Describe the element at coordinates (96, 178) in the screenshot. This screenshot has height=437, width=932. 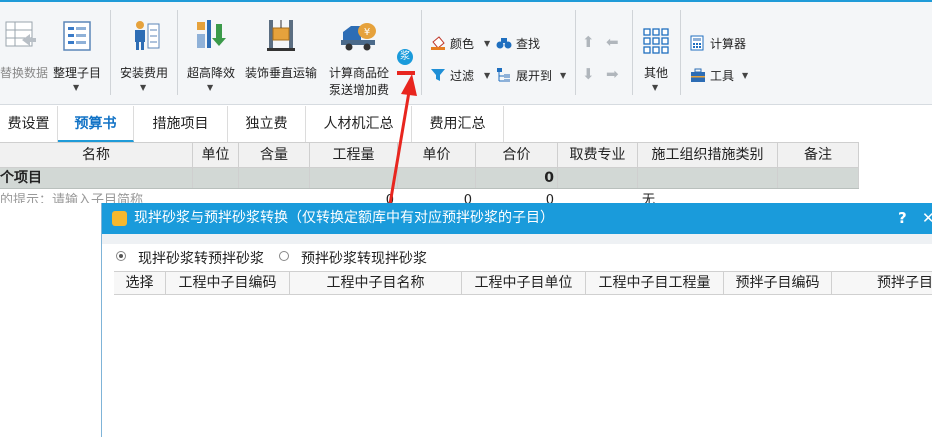
I see `row-name-cell: 个项目` at that location.